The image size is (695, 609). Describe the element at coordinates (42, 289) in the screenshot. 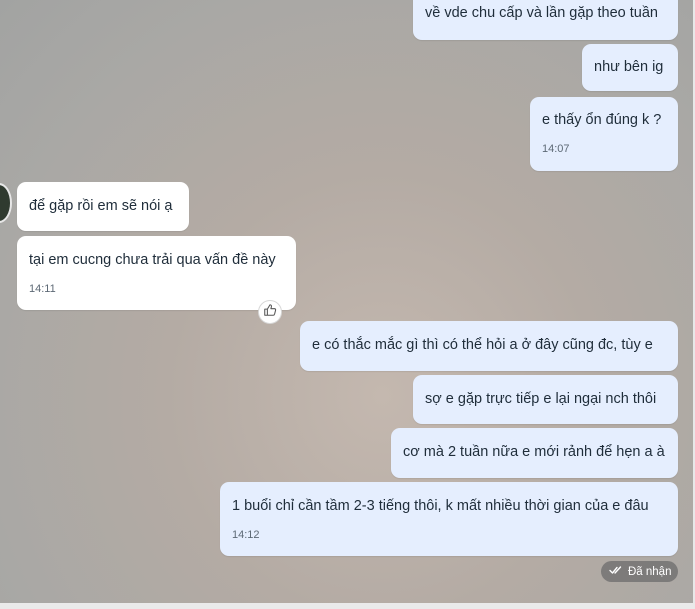

I see `message-time: 14:11` at that location.